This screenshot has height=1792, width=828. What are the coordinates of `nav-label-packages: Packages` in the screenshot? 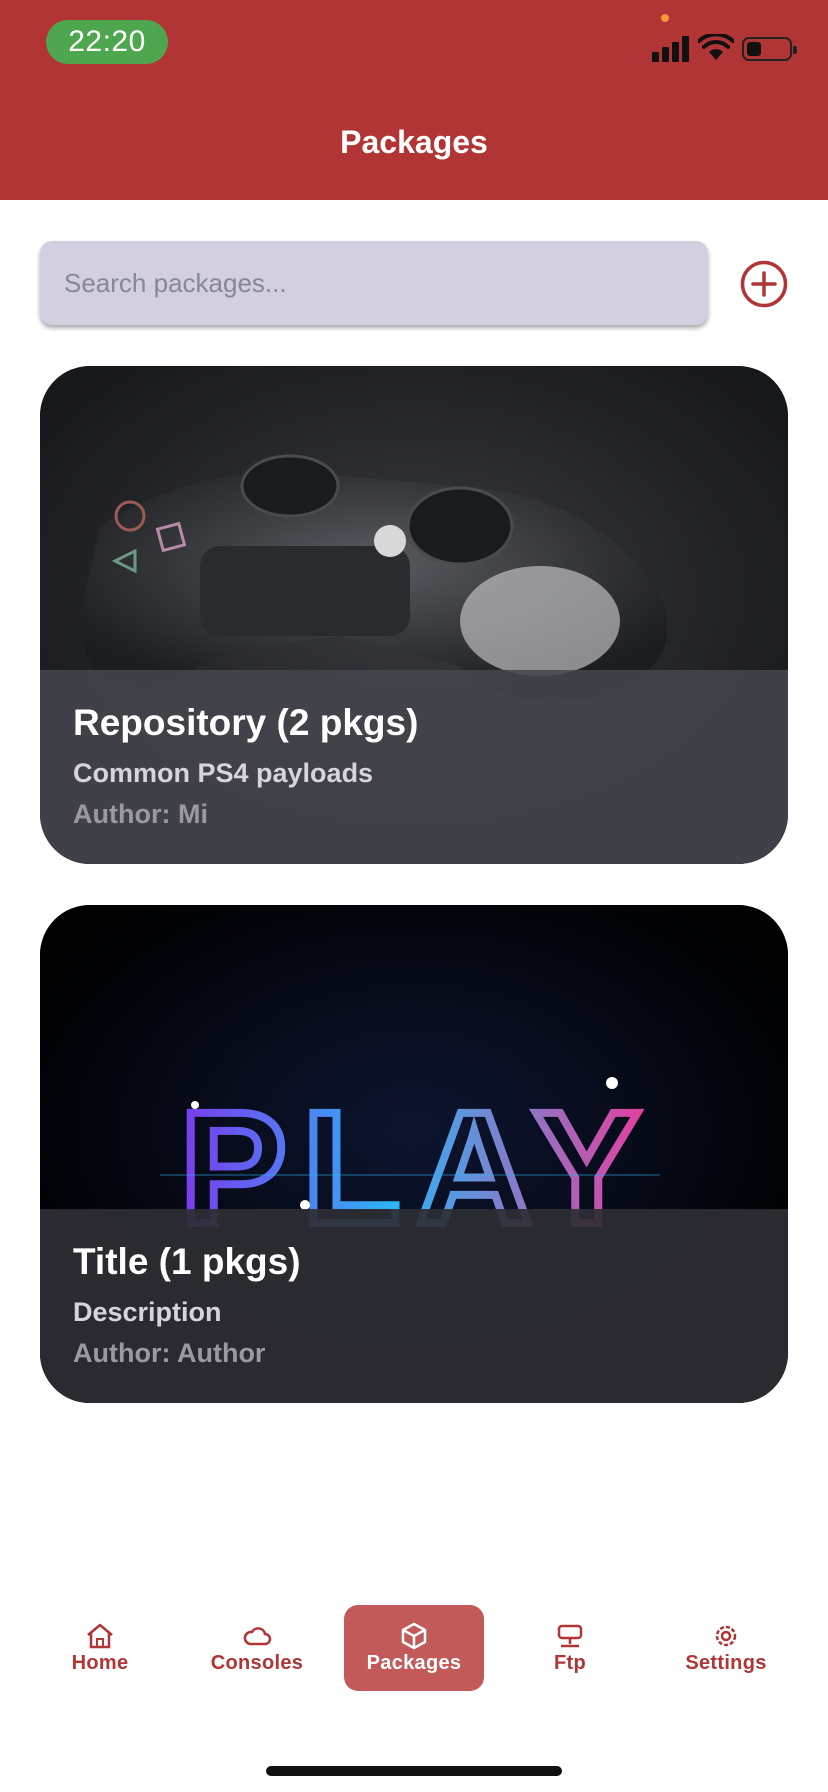 It's located at (414, 1662).